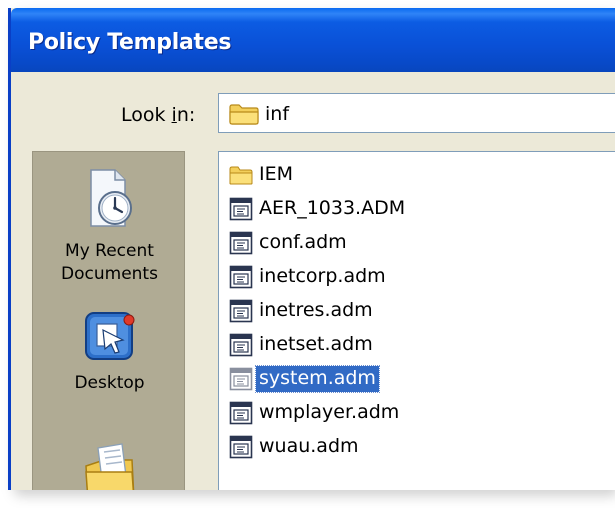 The image size is (615, 508). I want to click on file-name: system.adm, so click(317, 378).